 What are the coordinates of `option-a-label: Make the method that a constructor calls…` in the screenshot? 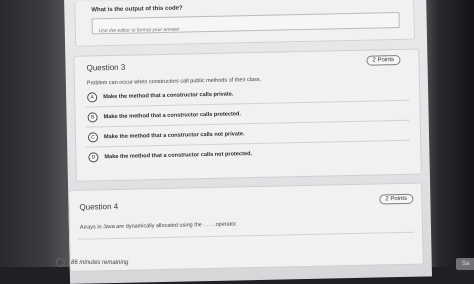 It's located at (168, 96).